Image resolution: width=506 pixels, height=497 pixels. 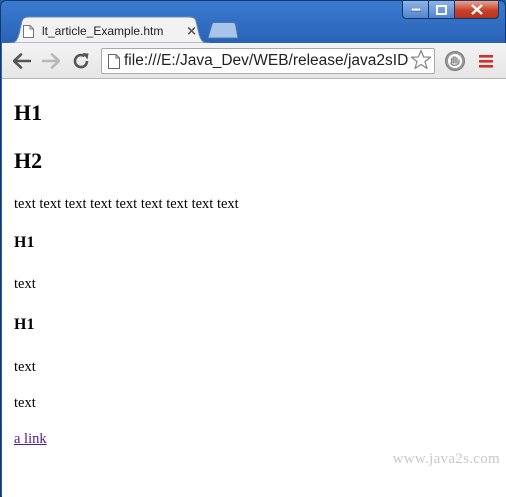 I want to click on extension-button, so click(x=455, y=61).